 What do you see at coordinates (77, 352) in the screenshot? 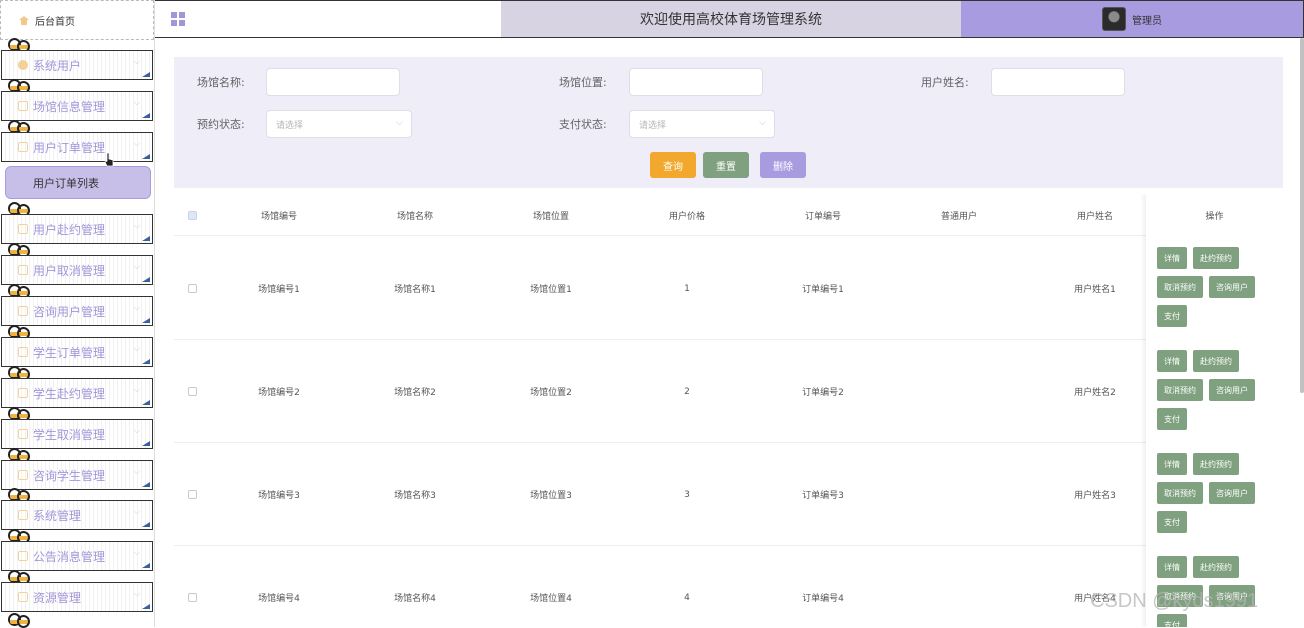
I see `sidebar-item: 学生订单管理 ⌵` at bounding box center [77, 352].